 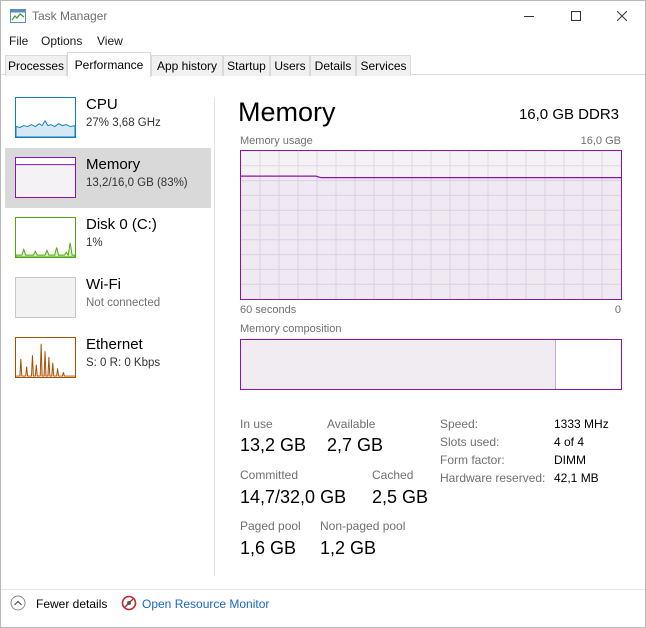 What do you see at coordinates (472, 460) in the screenshot?
I see `form-factor-label: Form factor:` at bounding box center [472, 460].